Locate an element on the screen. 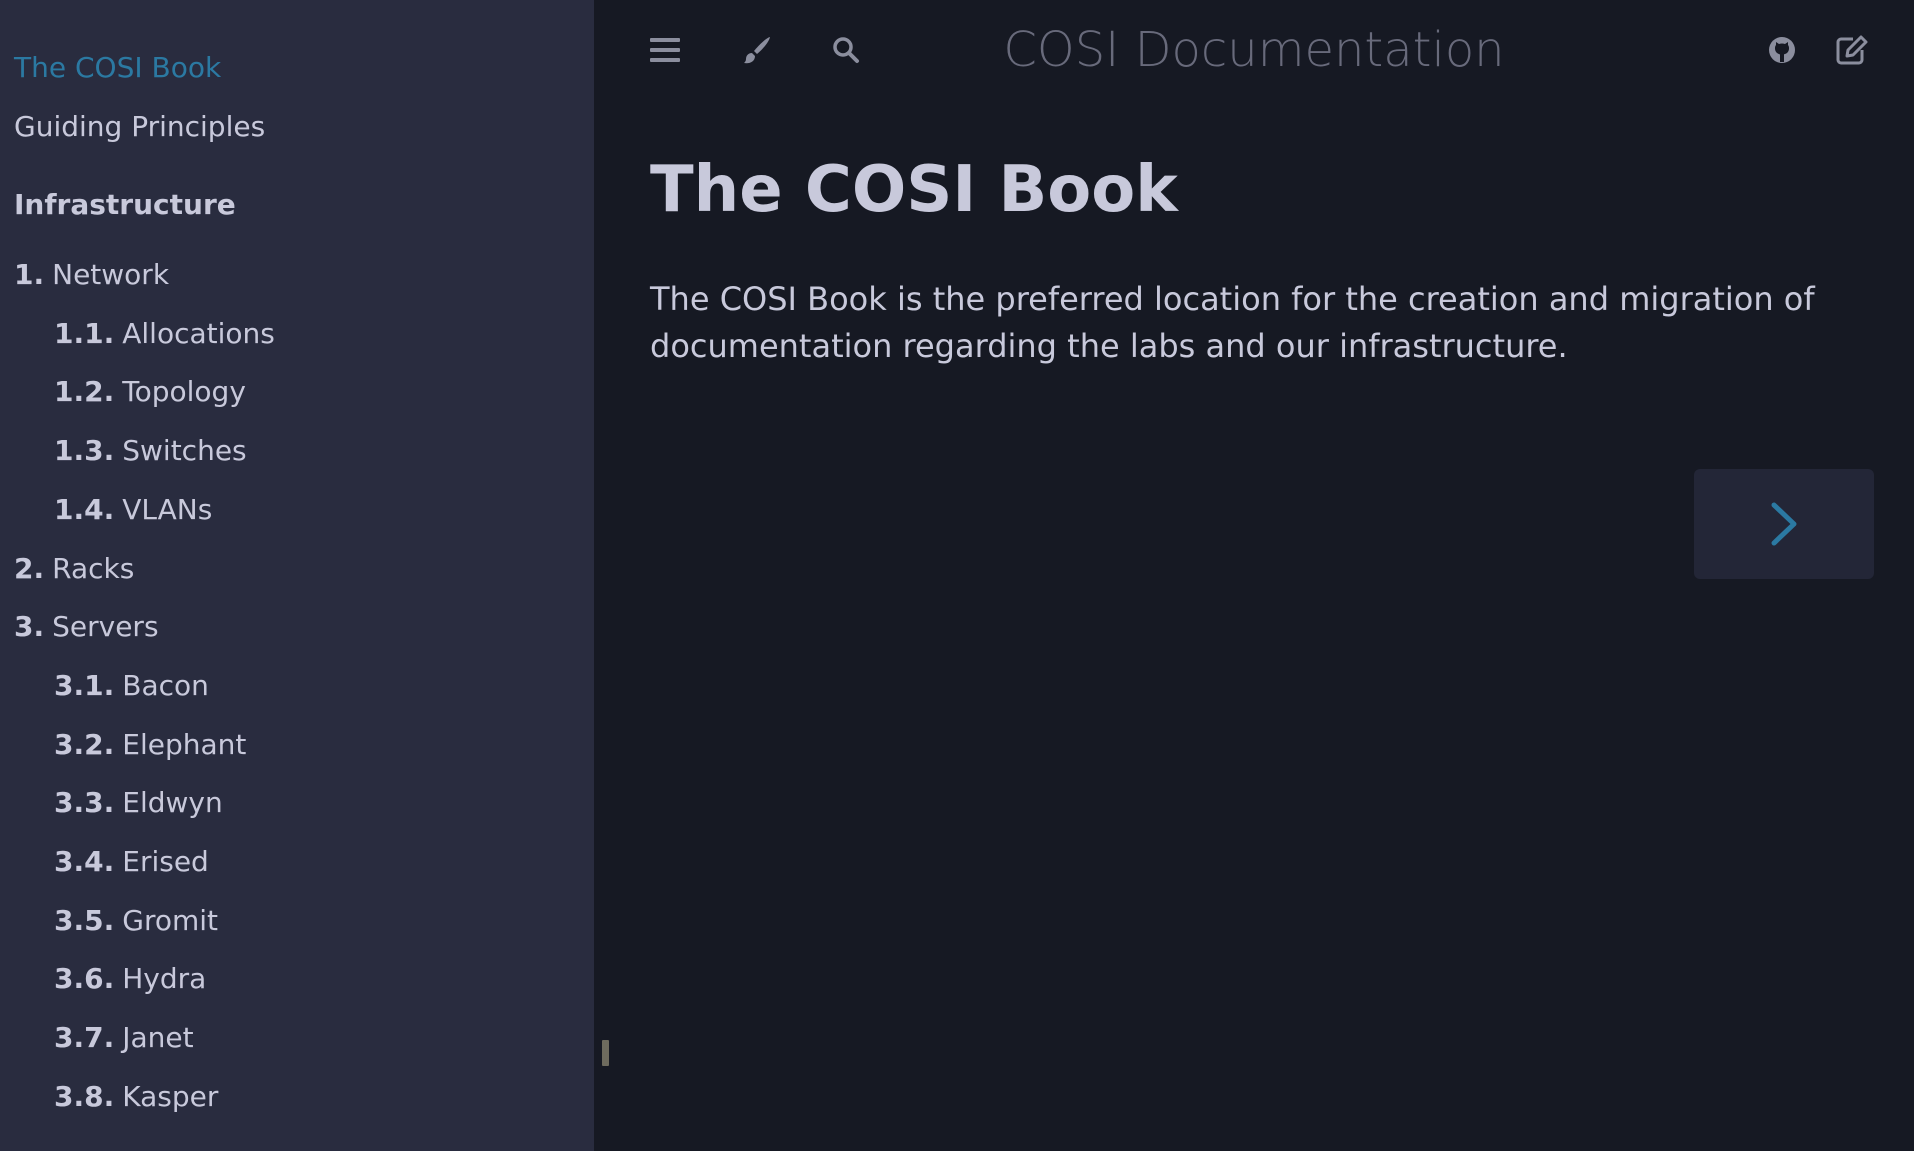 The image size is (1914, 1151). hamburger-icon is located at coordinates (665, 50).